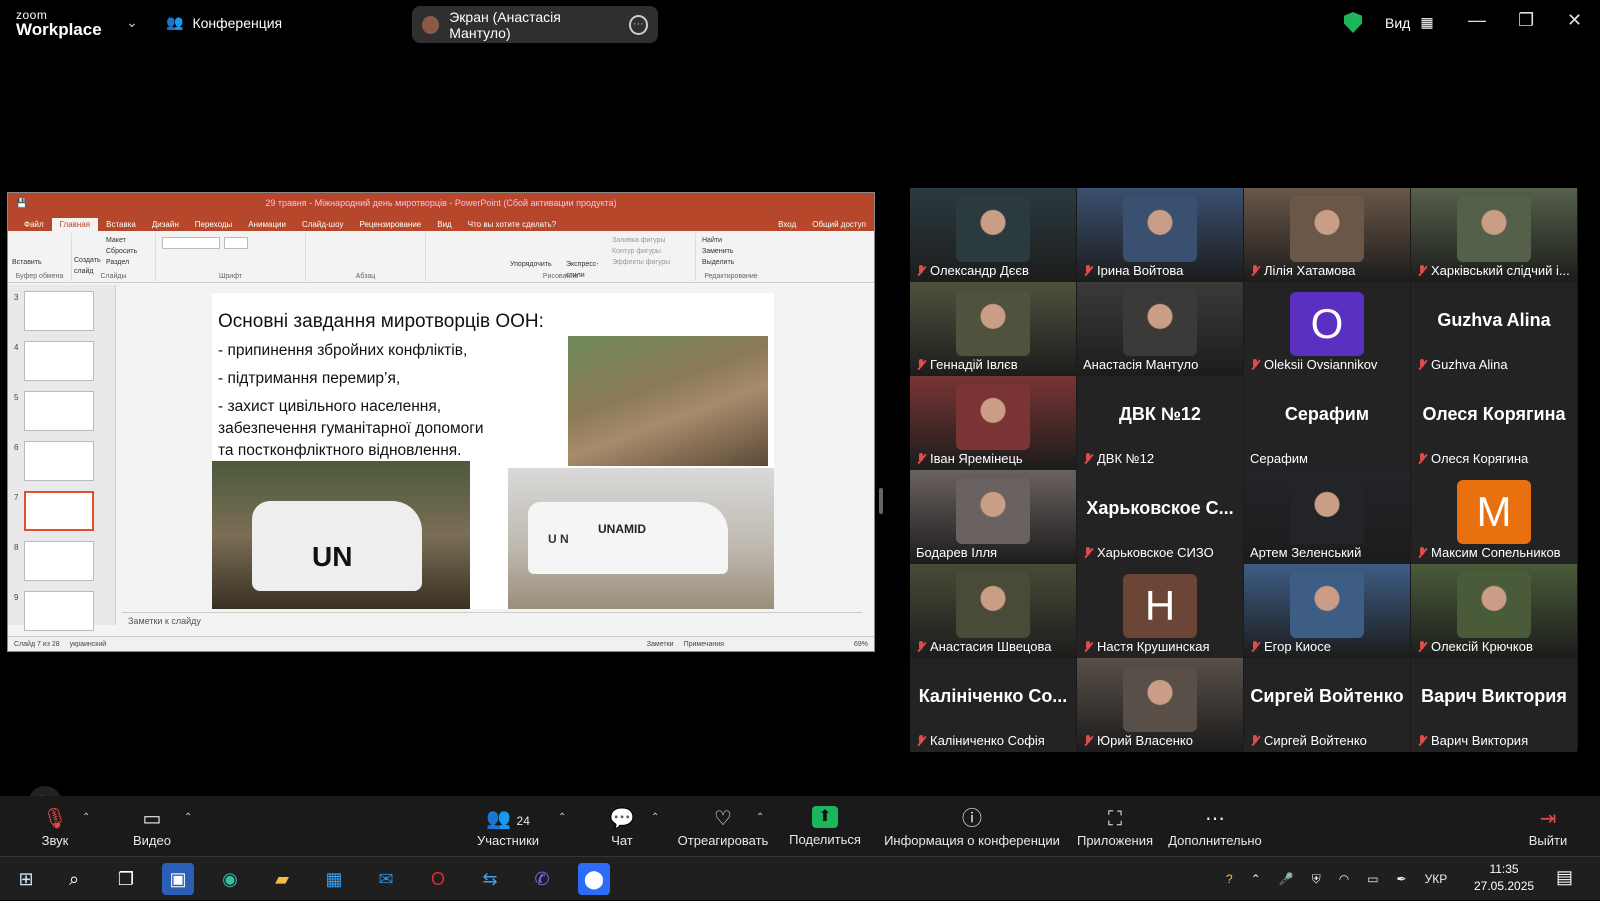  Describe the element at coordinates (1574, 20) in the screenshot. I see `close-icon: ✕` at that location.